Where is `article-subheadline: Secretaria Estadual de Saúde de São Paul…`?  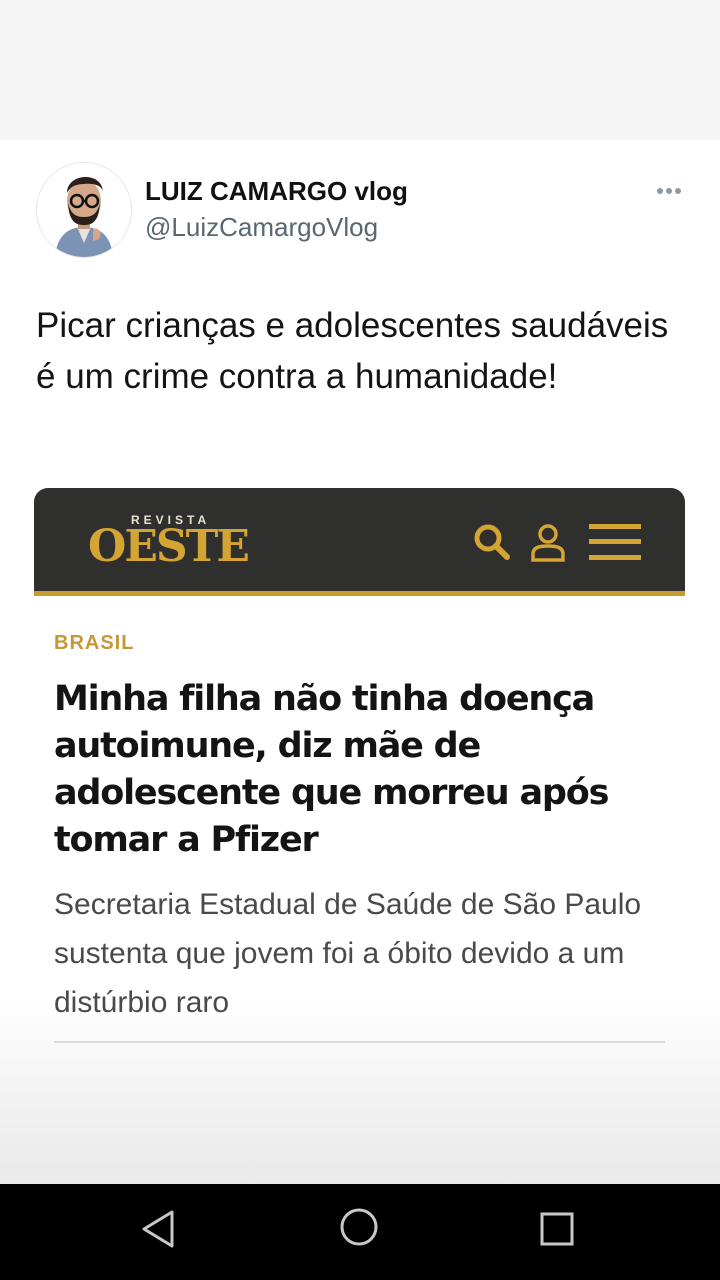
article-subheadline: Secretaria Estadual de Saúde de São Paul… is located at coordinates (348, 953).